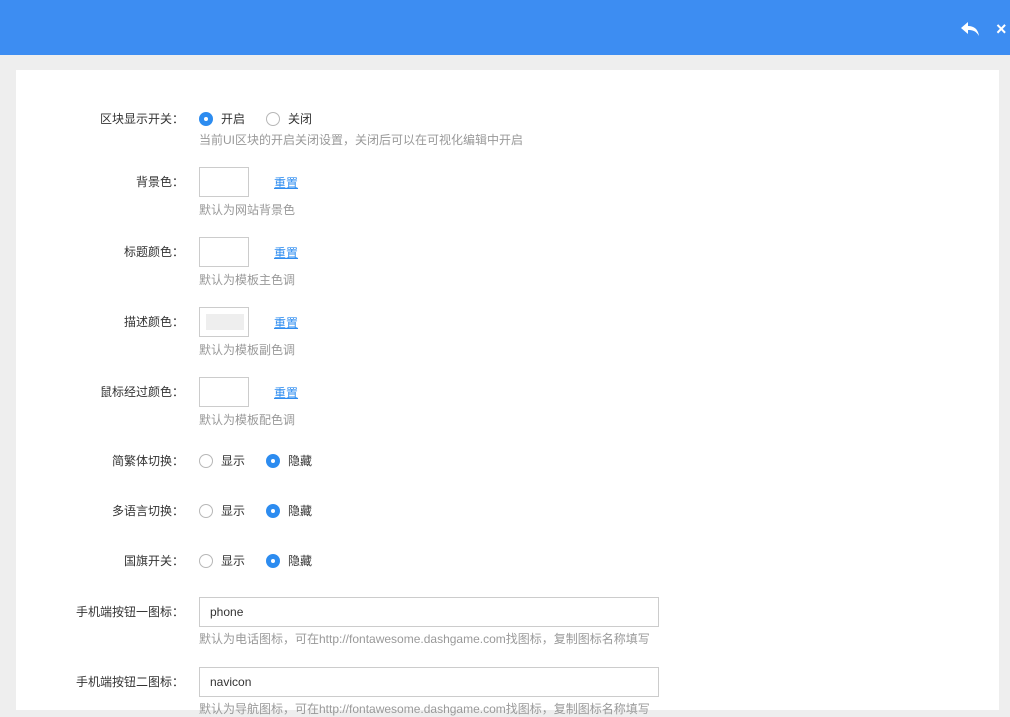  What do you see at coordinates (970, 29) in the screenshot?
I see `reply-icon` at bounding box center [970, 29].